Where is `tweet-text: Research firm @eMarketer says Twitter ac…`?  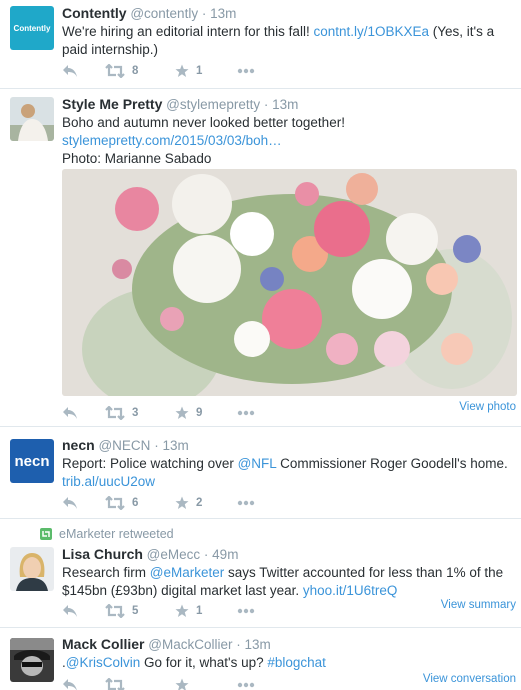
tweet-text: Research firm @eMarketer says Twitter ac… is located at coordinates (288, 582).